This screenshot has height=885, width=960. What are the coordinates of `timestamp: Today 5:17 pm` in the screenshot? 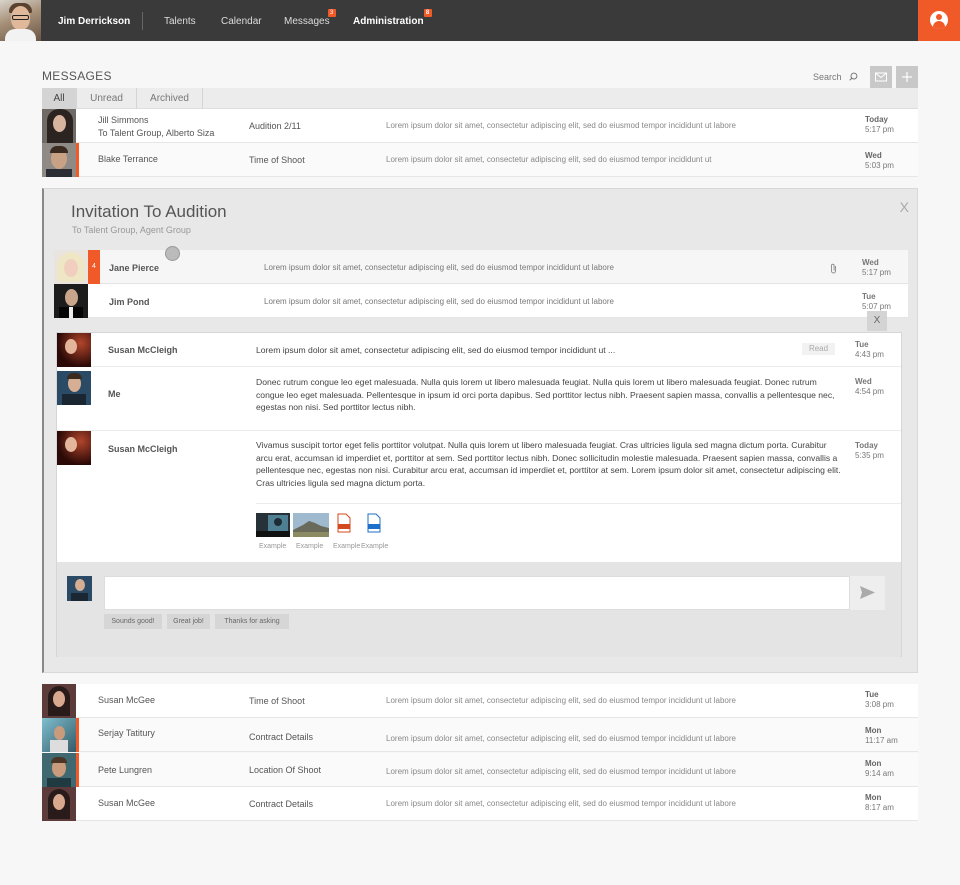 It's located at (879, 124).